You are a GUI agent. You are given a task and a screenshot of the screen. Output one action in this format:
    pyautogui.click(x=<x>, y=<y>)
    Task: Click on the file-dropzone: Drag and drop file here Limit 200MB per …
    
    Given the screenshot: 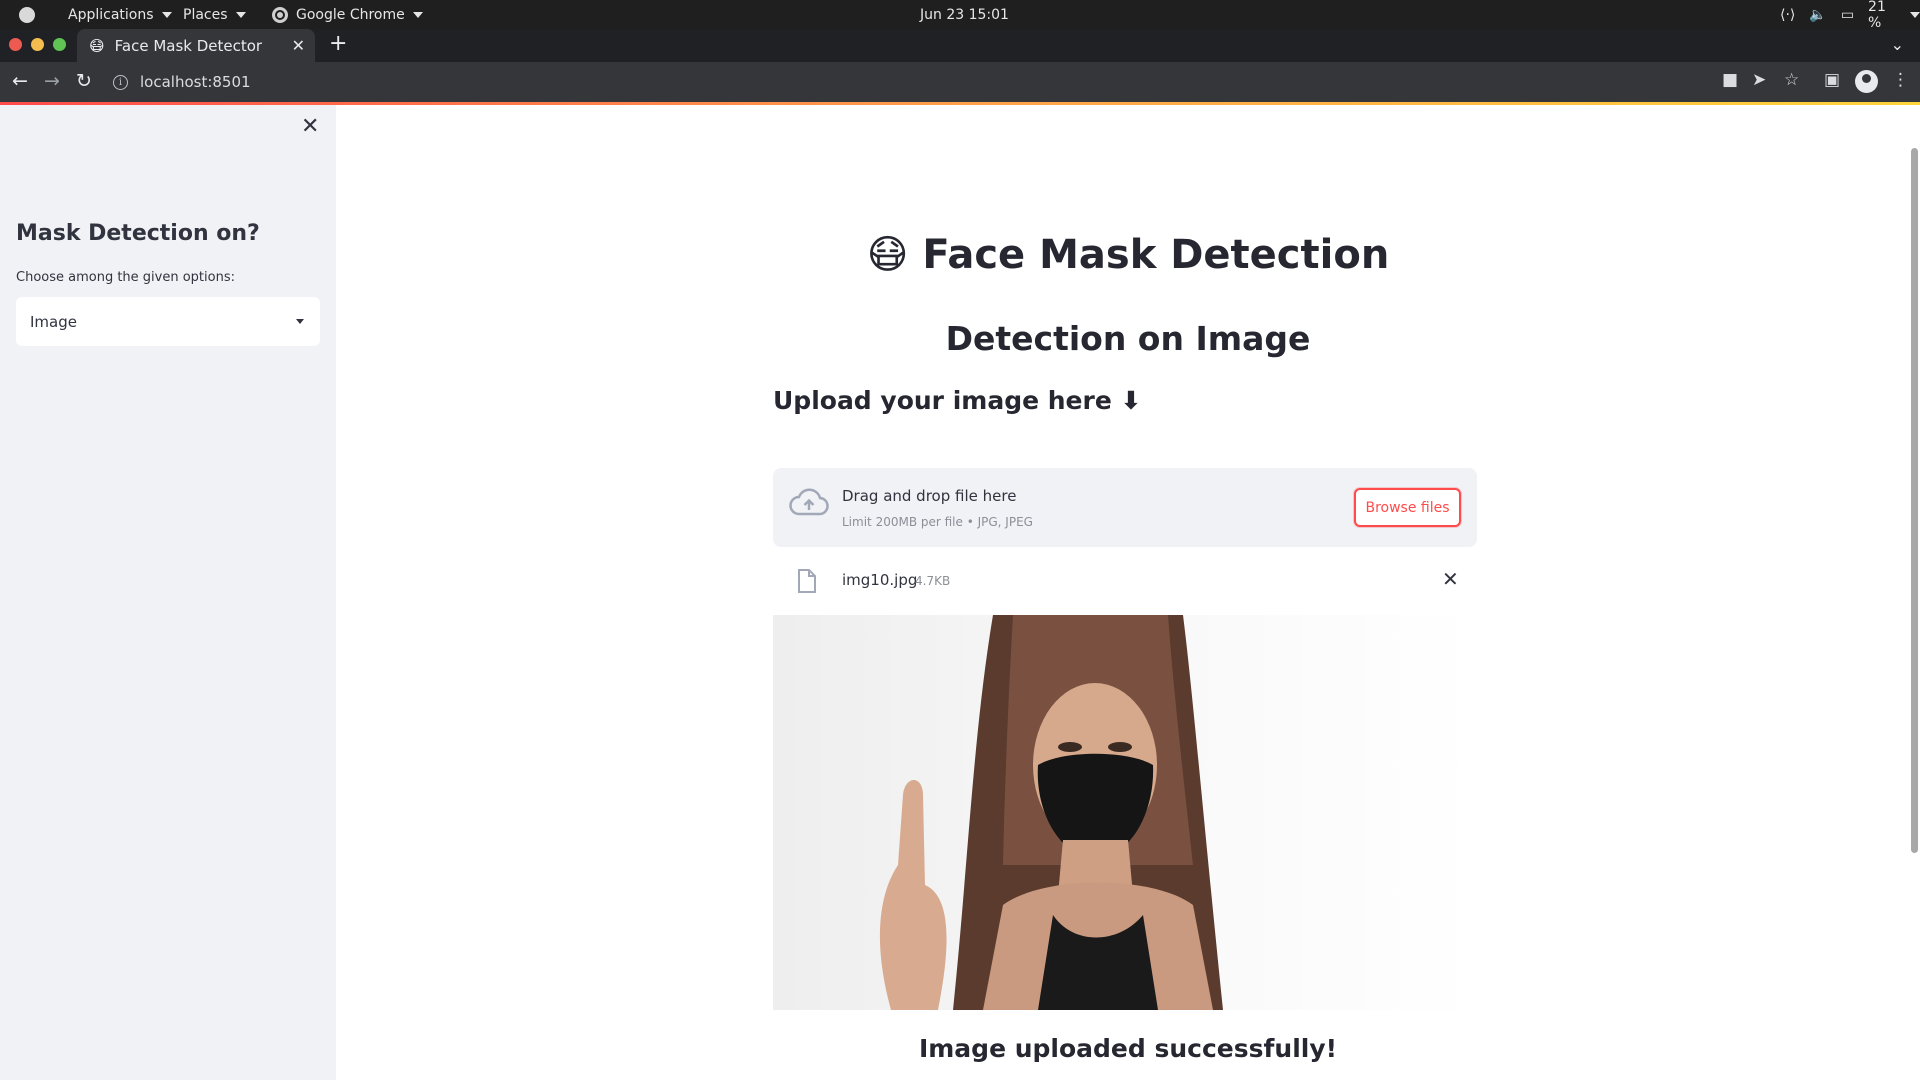 What is the action you would take?
    pyautogui.click(x=1125, y=507)
    